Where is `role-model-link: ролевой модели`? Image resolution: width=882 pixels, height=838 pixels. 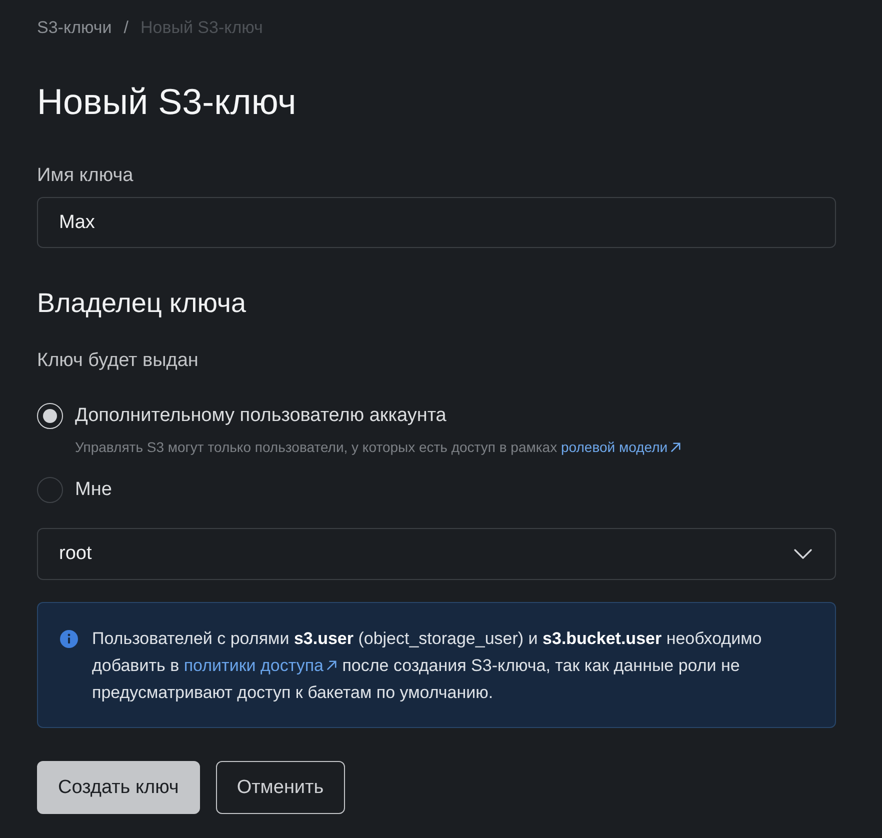
role-model-link: ролевой модели is located at coordinates (620, 447).